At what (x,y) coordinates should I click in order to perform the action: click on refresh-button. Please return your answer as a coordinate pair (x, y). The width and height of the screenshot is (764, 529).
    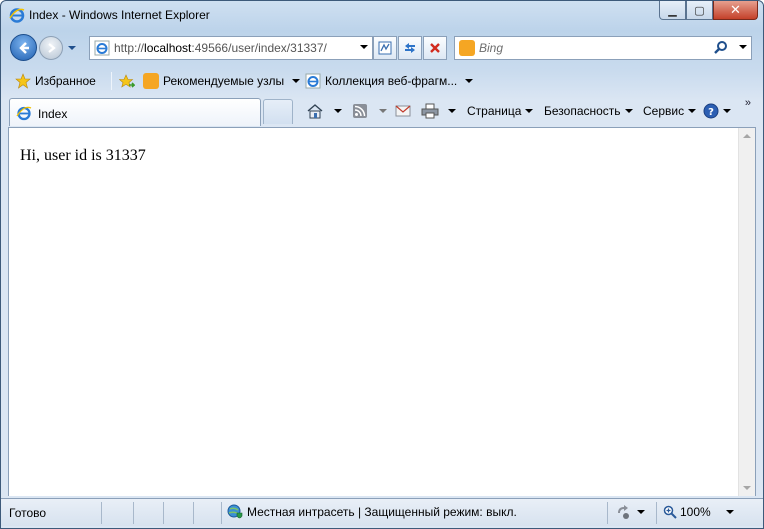
    Looking at the image, I should click on (410, 48).